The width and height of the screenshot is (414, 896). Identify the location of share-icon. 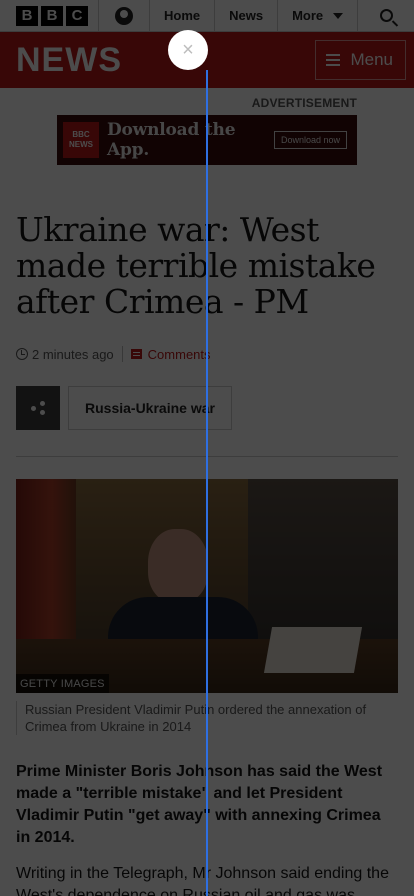
(38, 408).